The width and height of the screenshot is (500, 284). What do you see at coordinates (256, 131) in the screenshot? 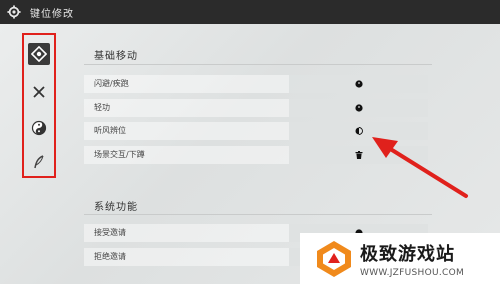
I see `keybind-row-listen-wind: 听风辨位` at bounding box center [256, 131].